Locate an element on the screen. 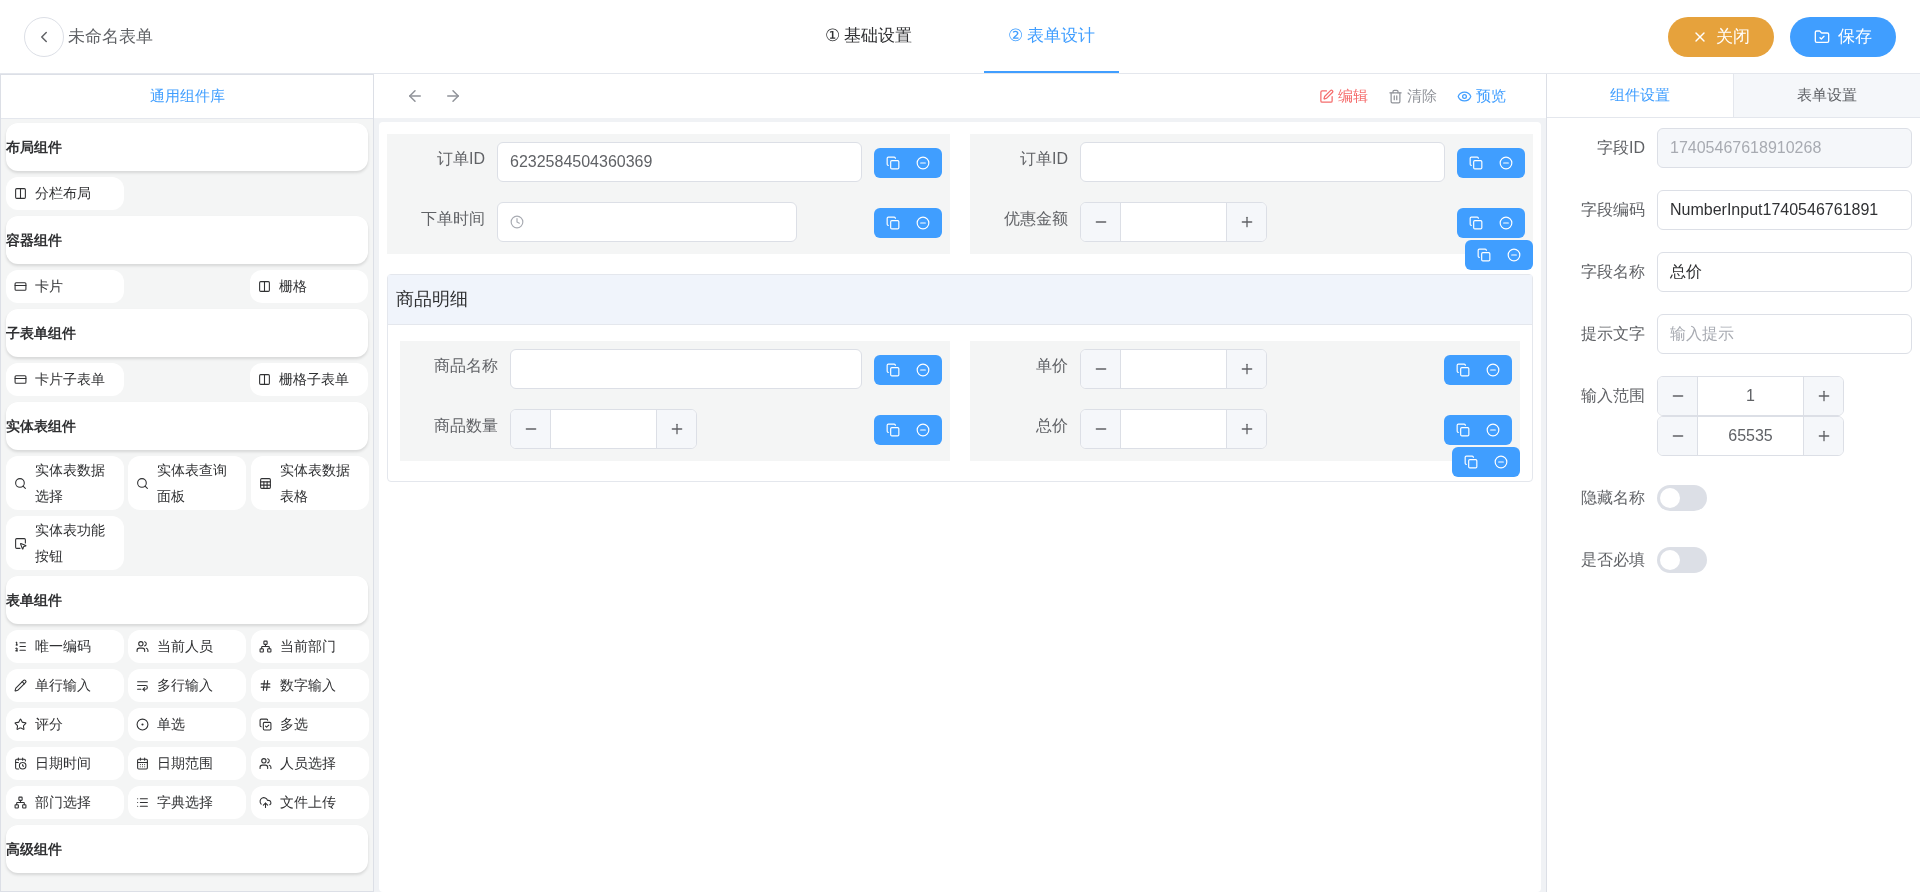  number-input: 65535 is located at coordinates (1750, 436).